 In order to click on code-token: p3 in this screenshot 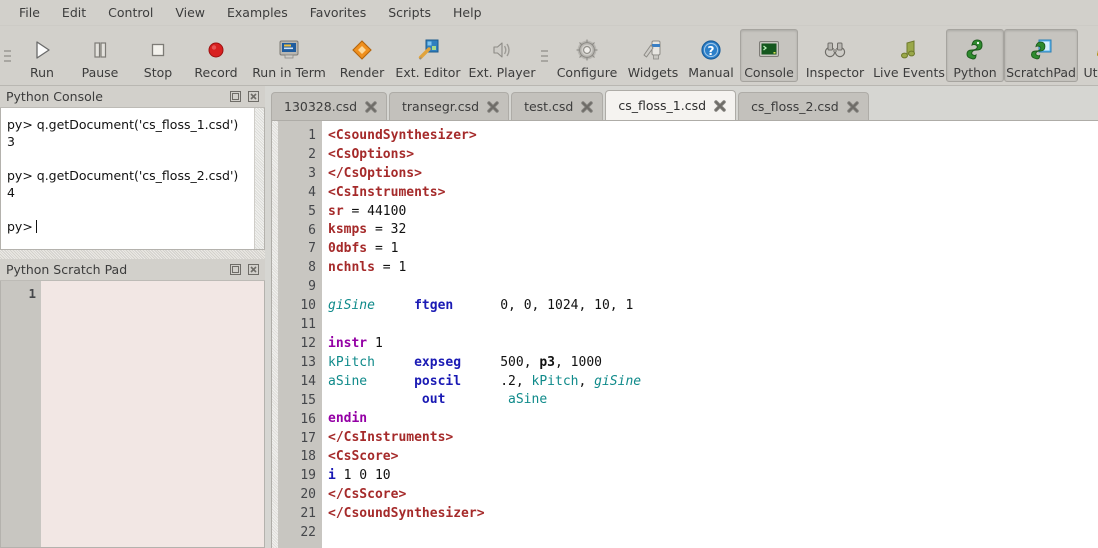, I will do `click(547, 362)`.